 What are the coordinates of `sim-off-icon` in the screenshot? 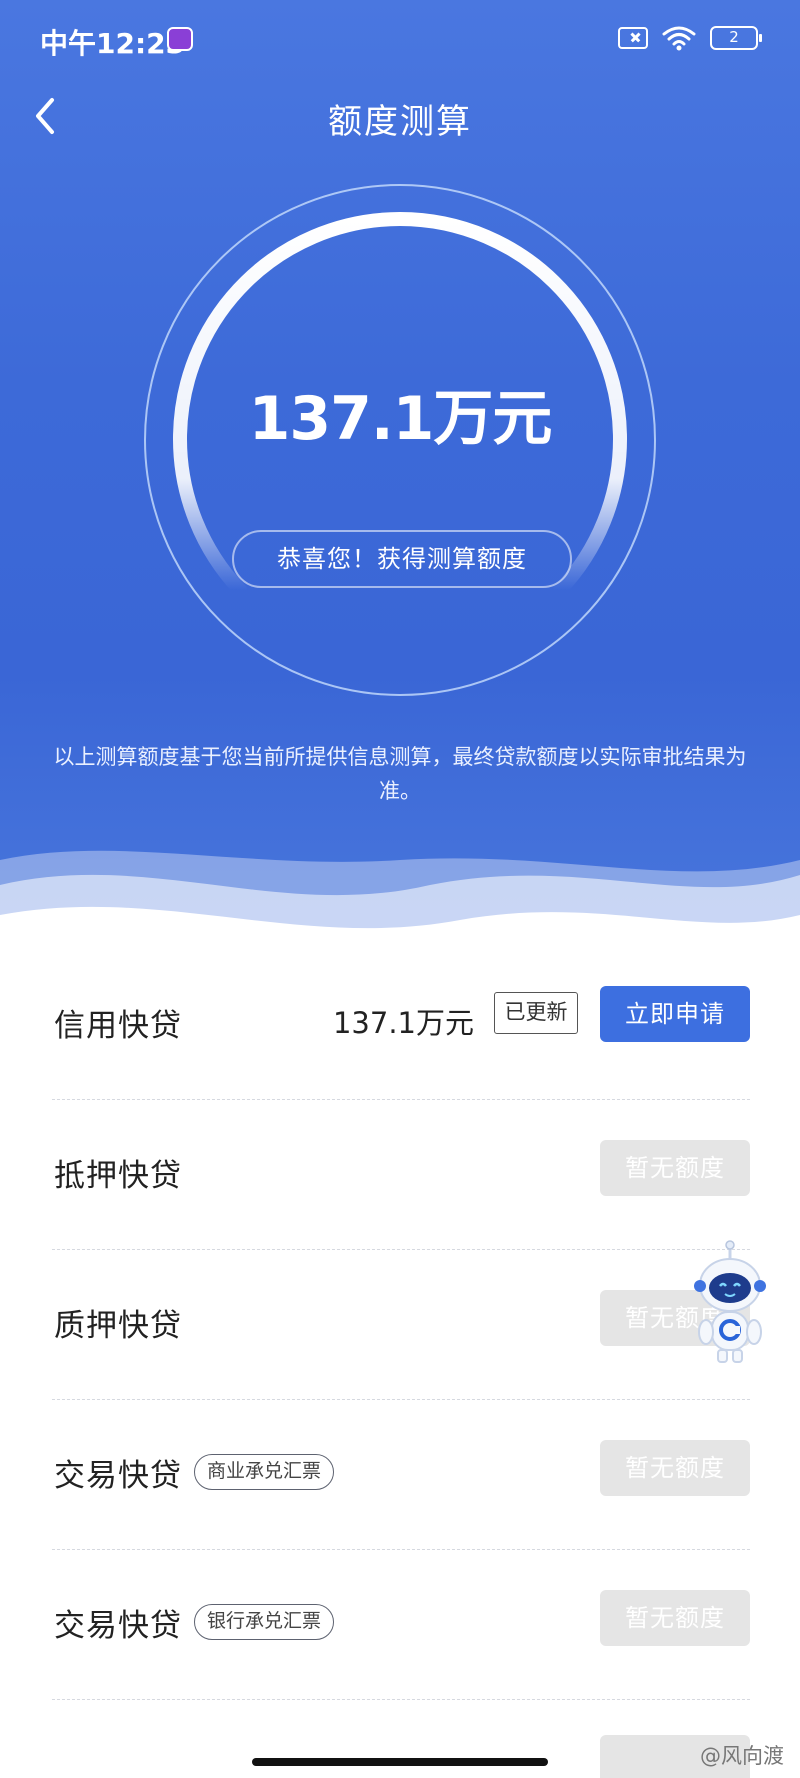 It's located at (633, 38).